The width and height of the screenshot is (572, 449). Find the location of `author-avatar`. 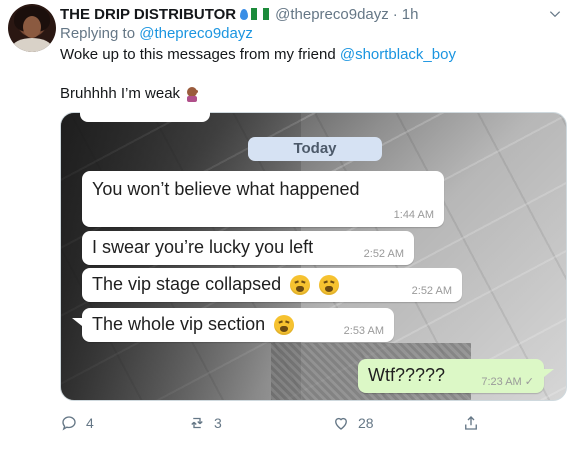

author-avatar is located at coordinates (32, 28).